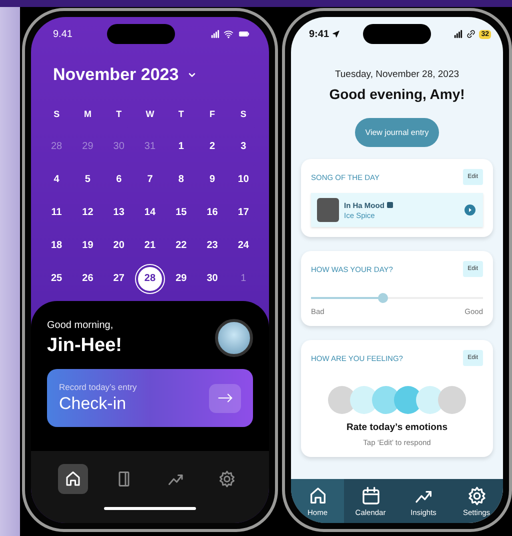 The image size is (512, 536). Describe the element at coordinates (396, 427) in the screenshot. I see `emotions-heading: Rate today’s emotions` at that location.